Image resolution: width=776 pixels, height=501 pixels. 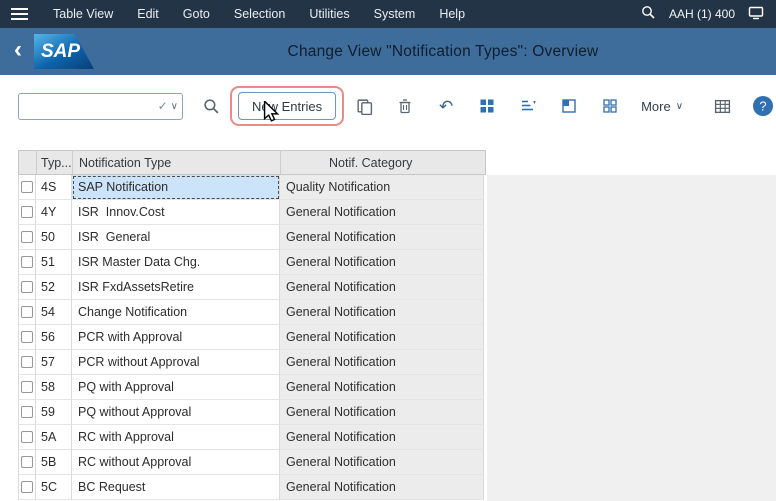 I want to click on row-notification-type: ISR Innov.Cost, so click(x=176, y=212).